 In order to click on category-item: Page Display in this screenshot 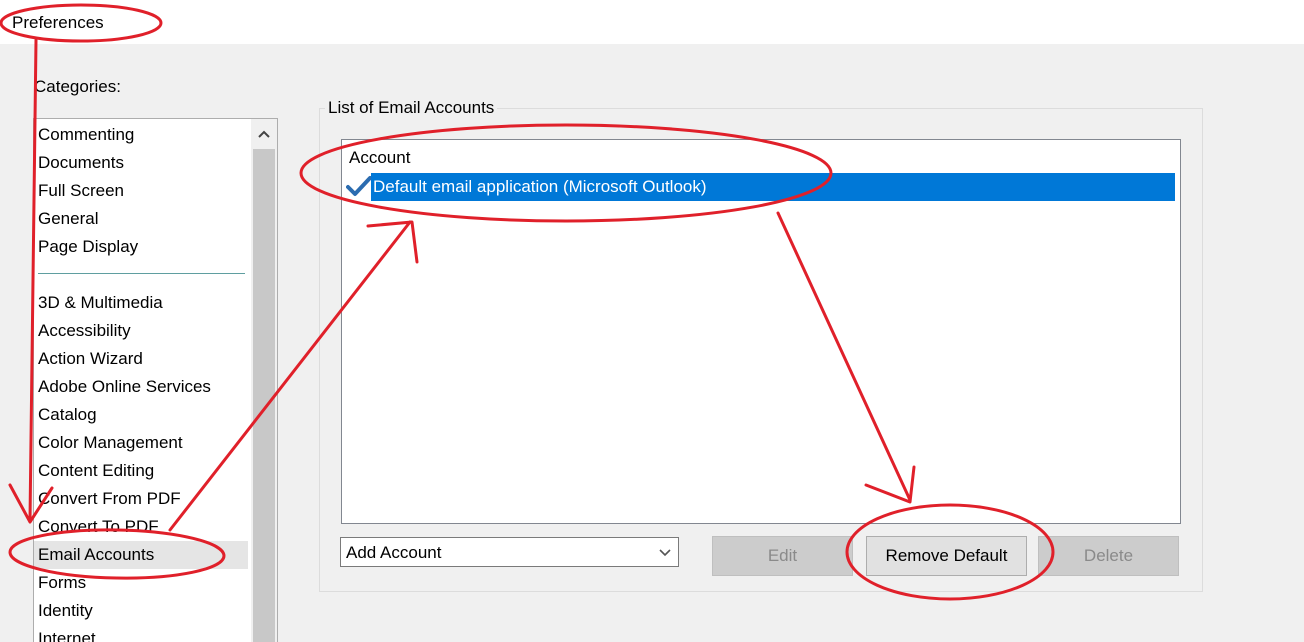, I will do `click(144, 247)`.